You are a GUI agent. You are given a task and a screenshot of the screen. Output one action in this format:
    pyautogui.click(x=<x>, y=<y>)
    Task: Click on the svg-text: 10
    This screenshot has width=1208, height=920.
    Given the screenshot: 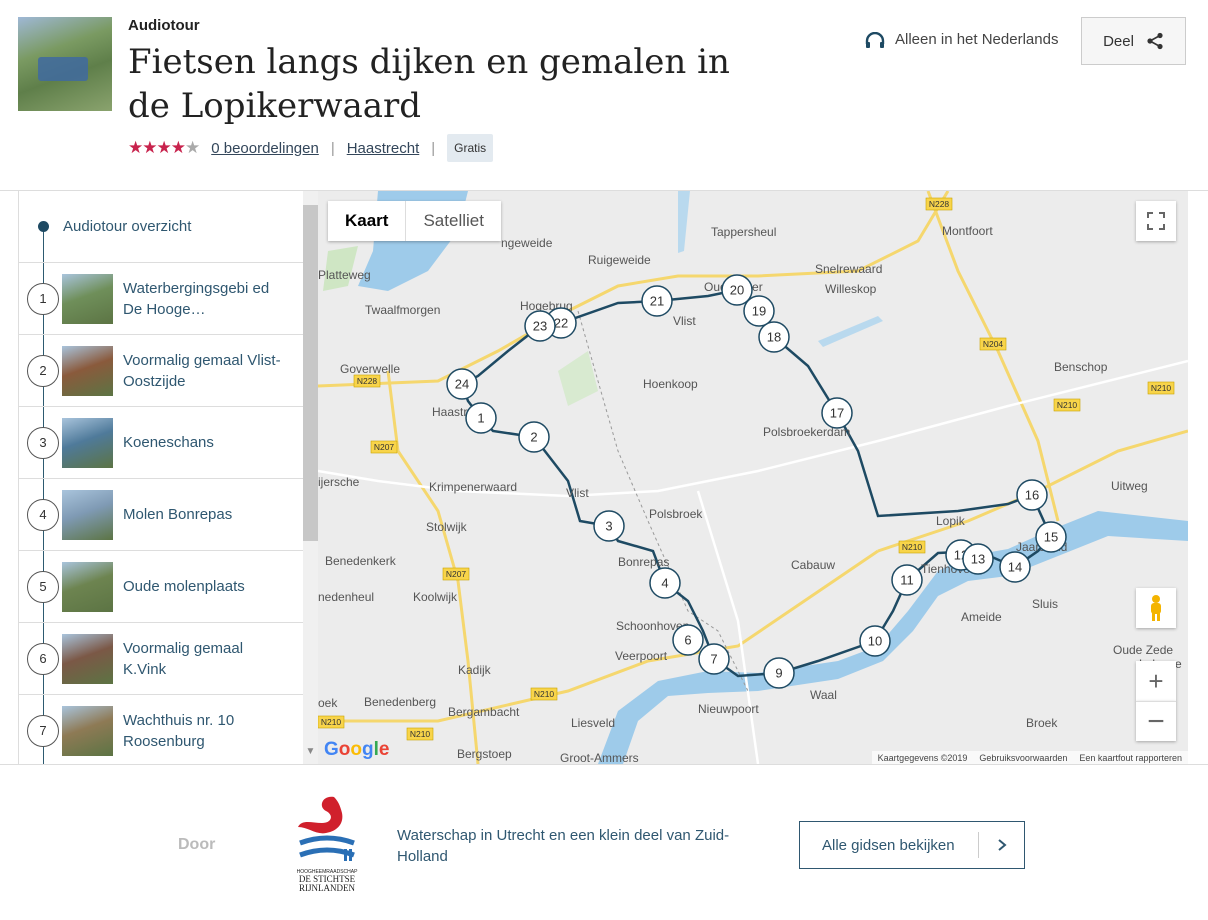 What is the action you would take?
    pyautogui.click(x=875, y=641)
    